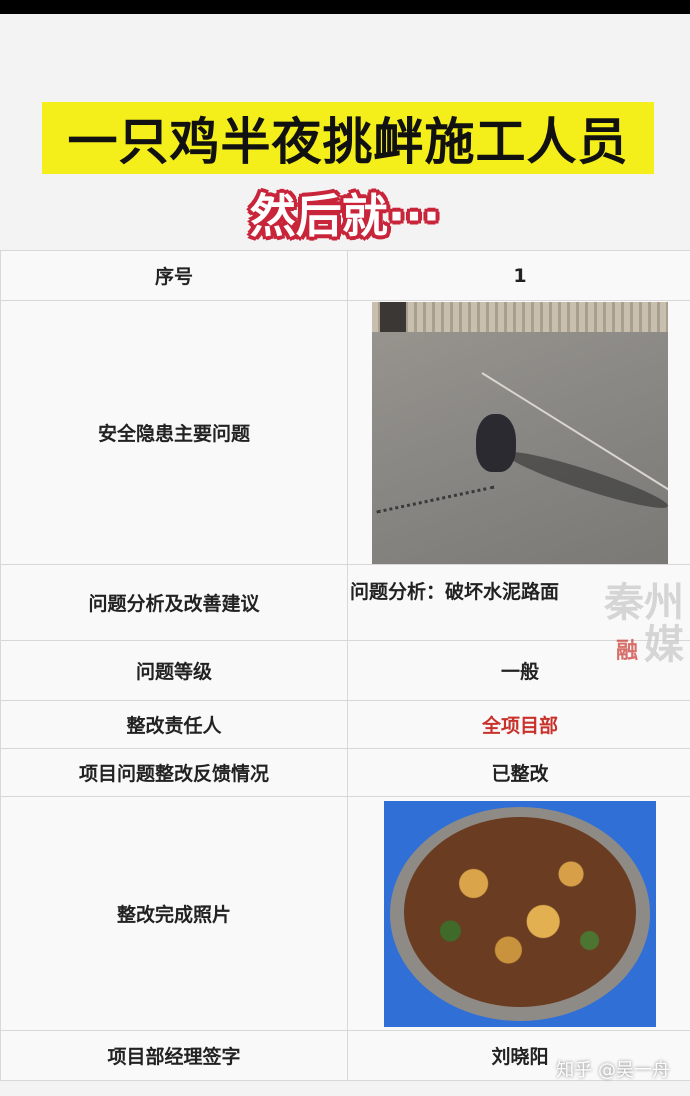 This screenshot has width=690, height=1096. I want to click on title-banner: 一只鸡半夜挑衅施工人员, so click(348, 138).